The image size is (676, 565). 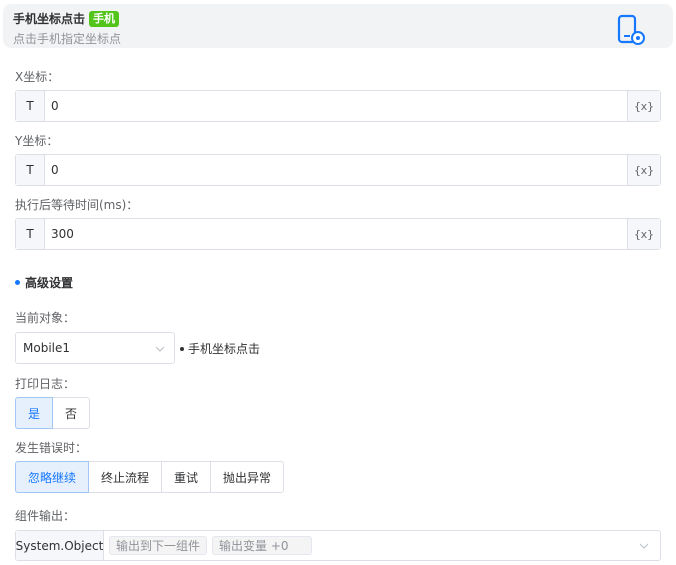 I want to click on x-variable-button: {x}, so click(x=643, y=106).